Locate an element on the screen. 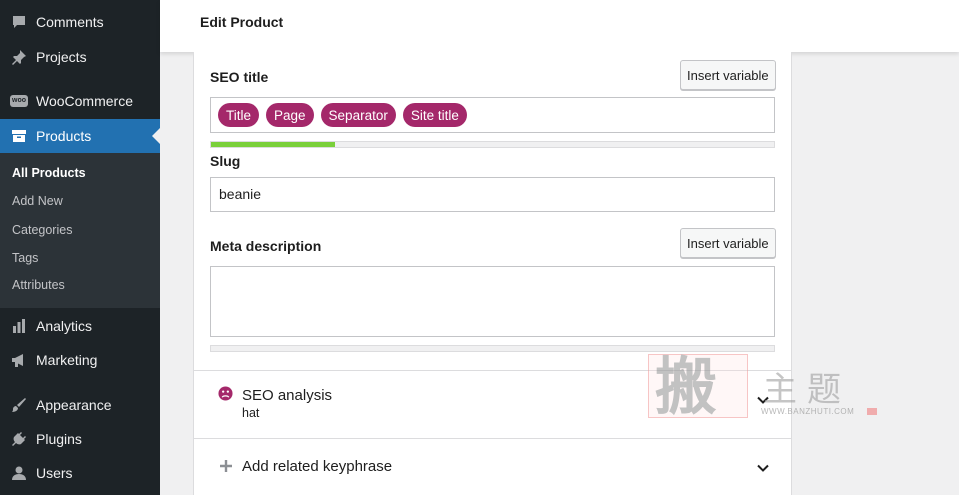 The height and width of the screenshot is (495, 959). watermark-chars: 主题 is located at coordinates (807, 390).